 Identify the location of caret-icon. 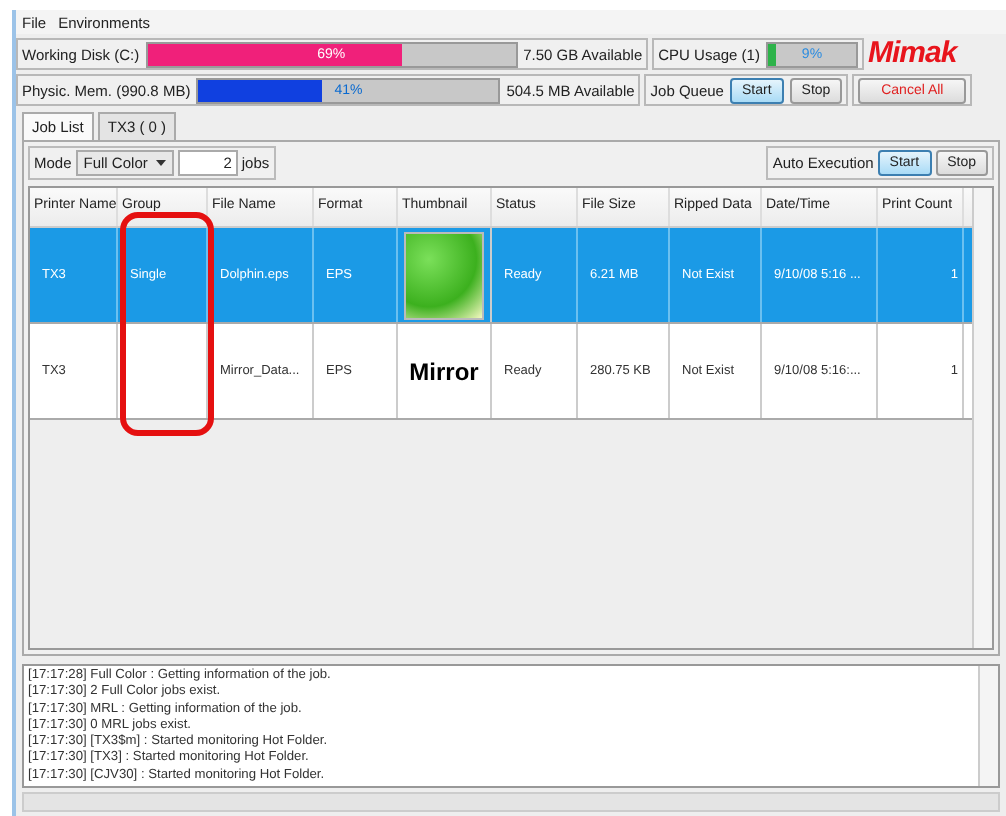
(160, 162).